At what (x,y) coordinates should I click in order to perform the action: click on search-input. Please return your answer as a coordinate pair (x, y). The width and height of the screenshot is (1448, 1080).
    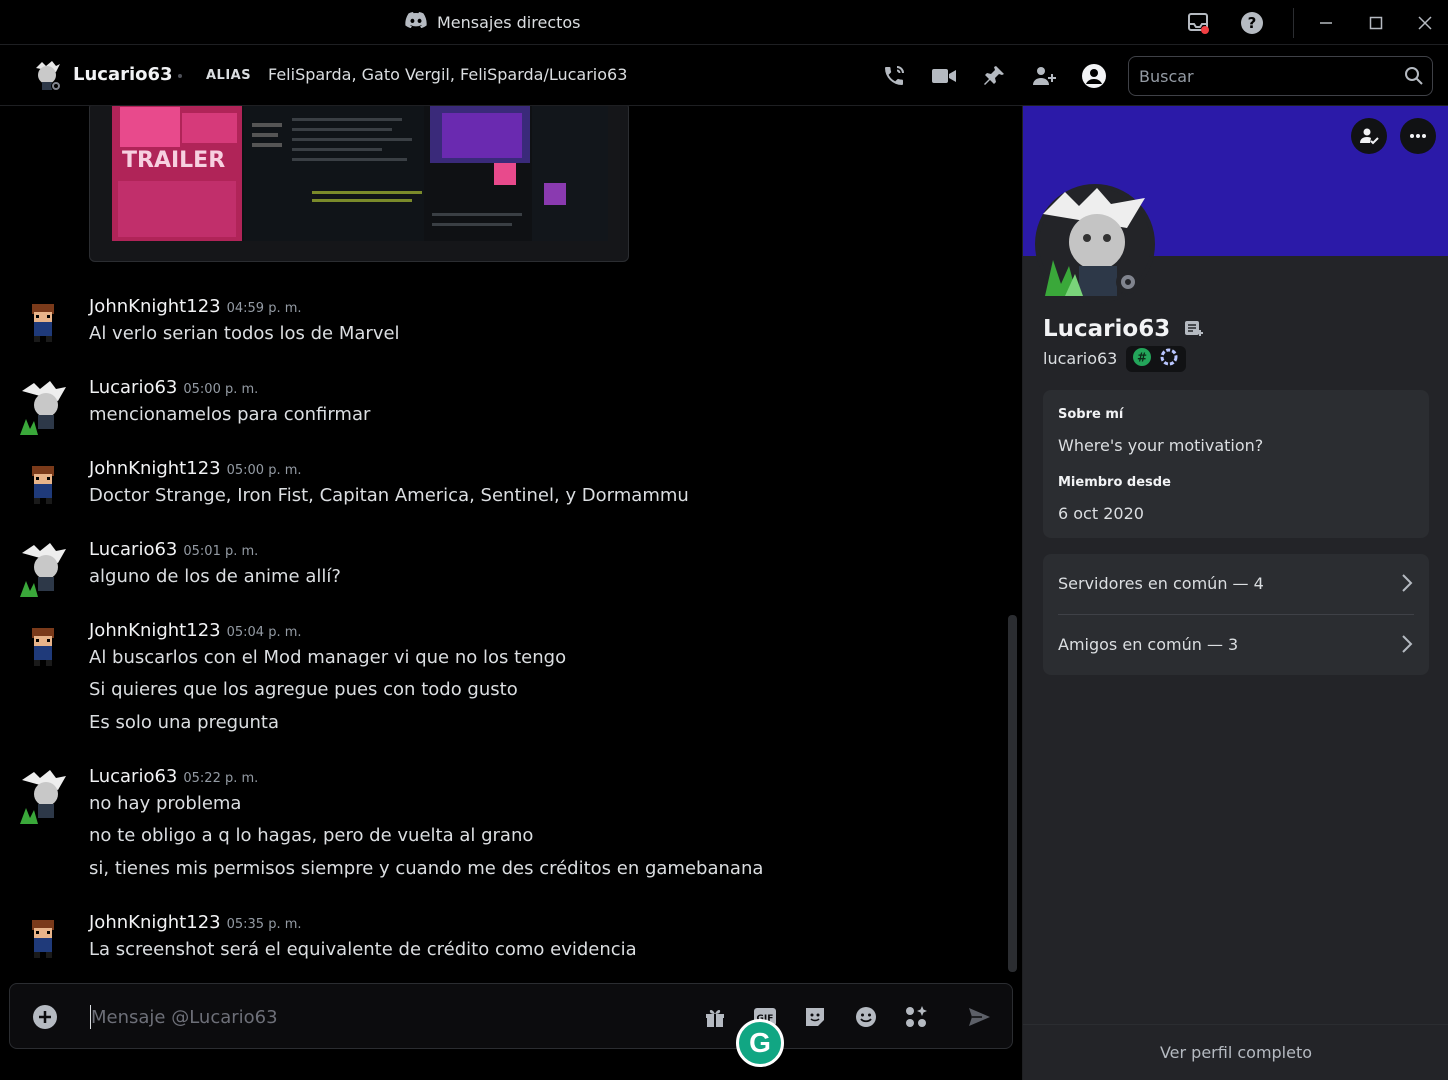
    Looking at the image, I should click on (1266, 76).